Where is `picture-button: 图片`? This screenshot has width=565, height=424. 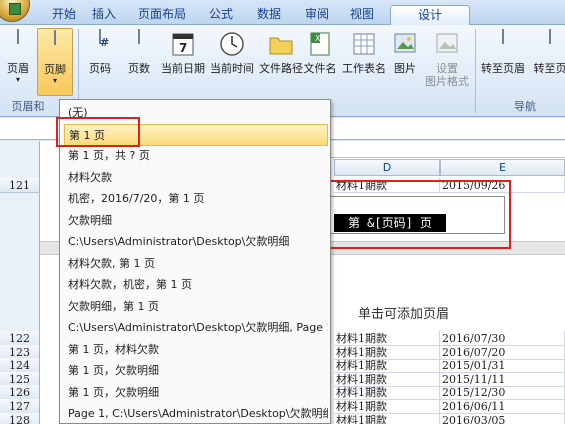
picture-button: 图片 is located at coordinates (405, 62).